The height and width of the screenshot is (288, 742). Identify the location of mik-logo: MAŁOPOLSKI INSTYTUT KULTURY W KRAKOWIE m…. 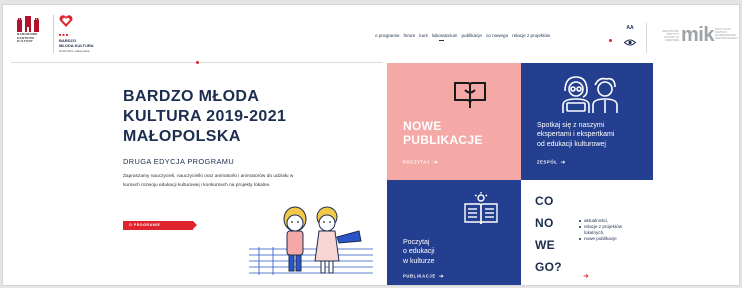
(696, 35).